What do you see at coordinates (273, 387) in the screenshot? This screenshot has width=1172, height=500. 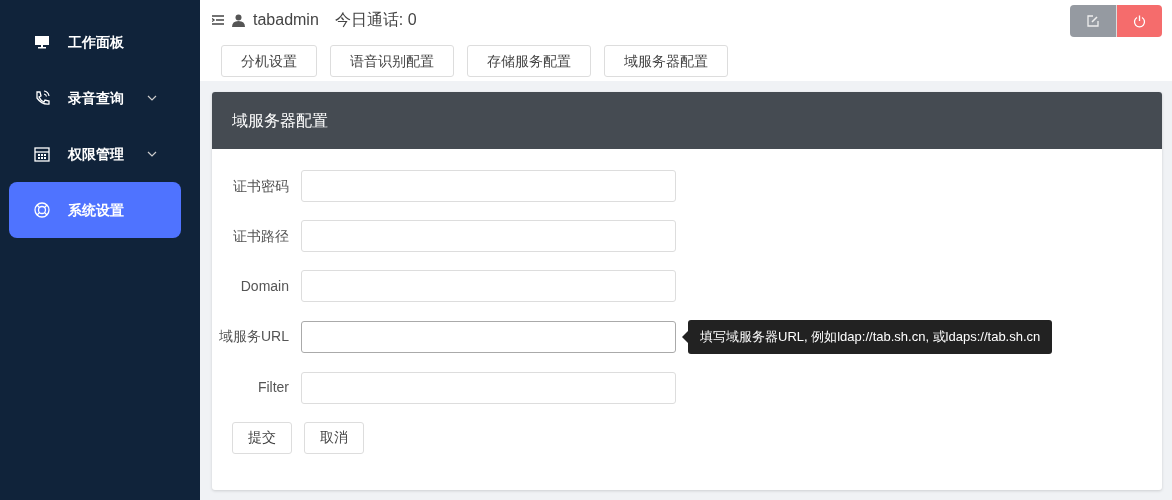 I see `field-label: Filter` at bounding box center [273, 387].